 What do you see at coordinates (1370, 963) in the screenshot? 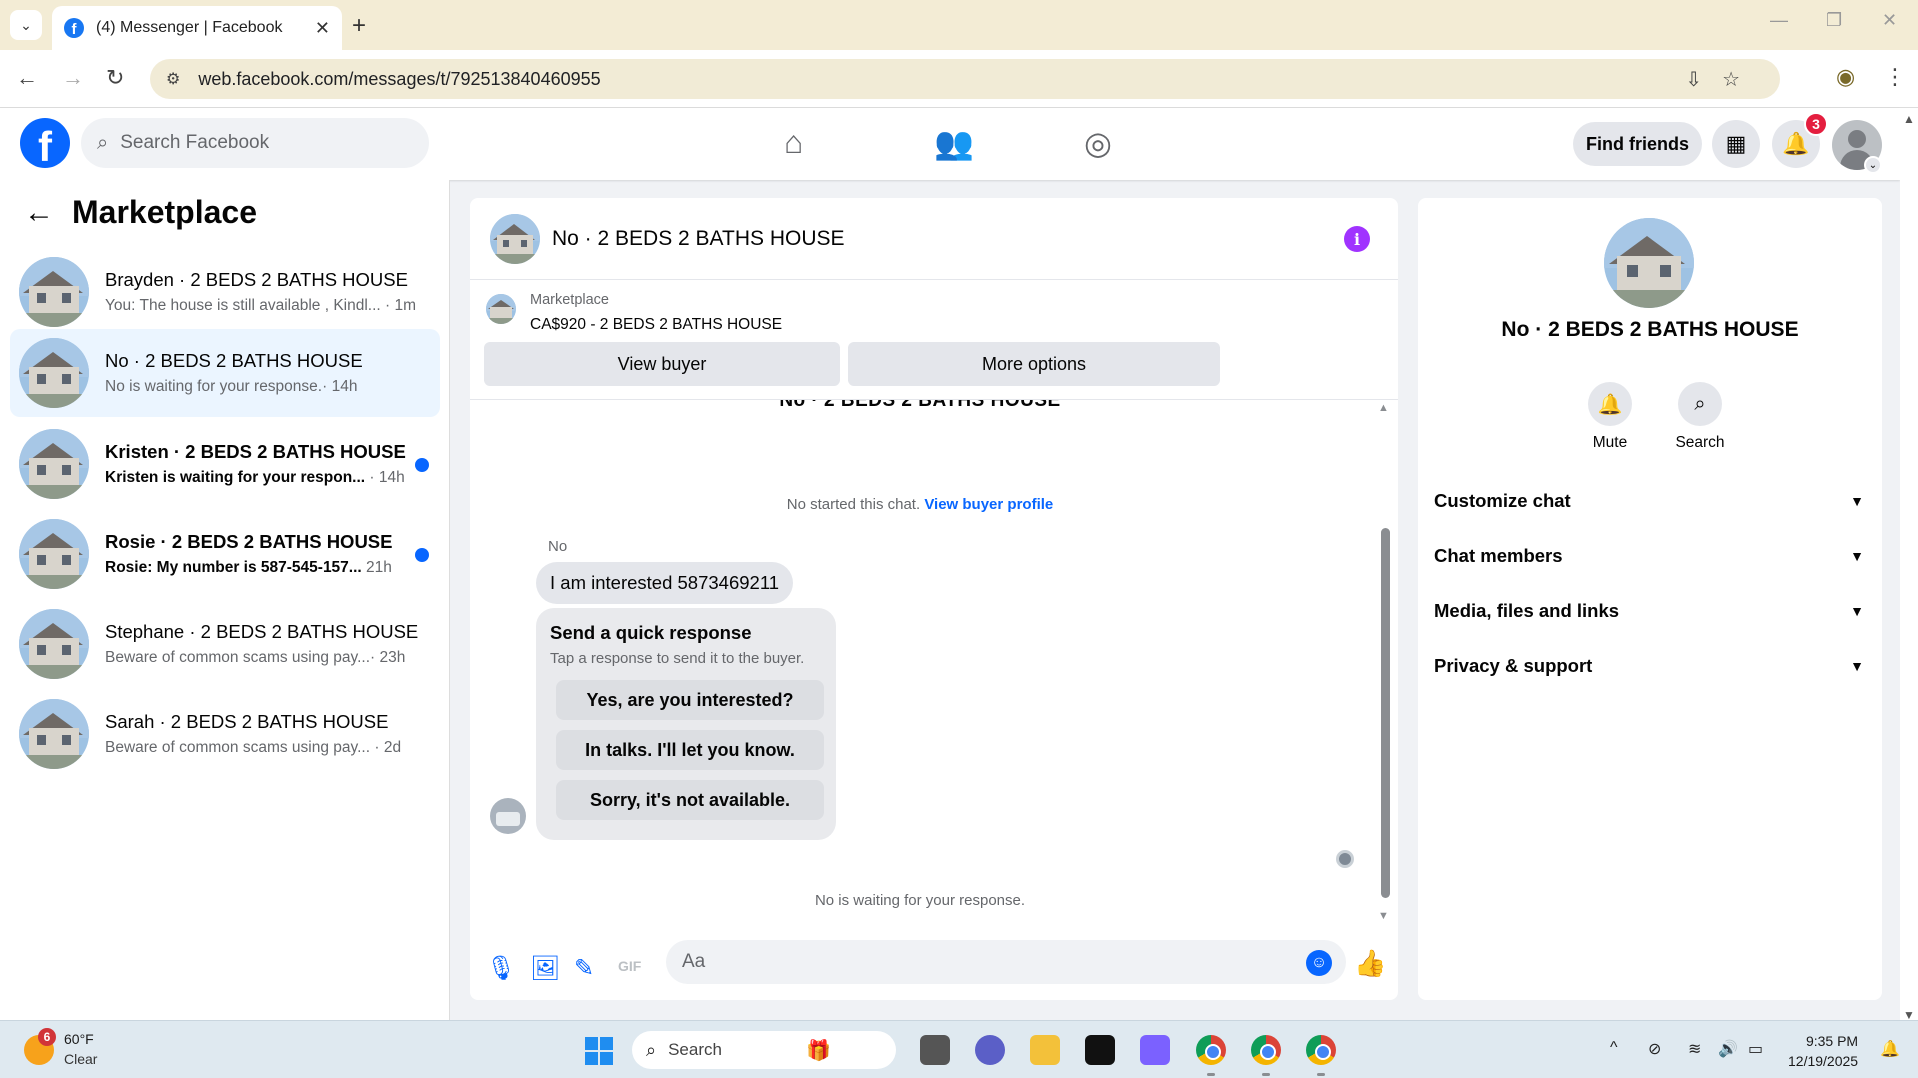
I see `like-icon: 👍` at bounding box center [1370, 963].